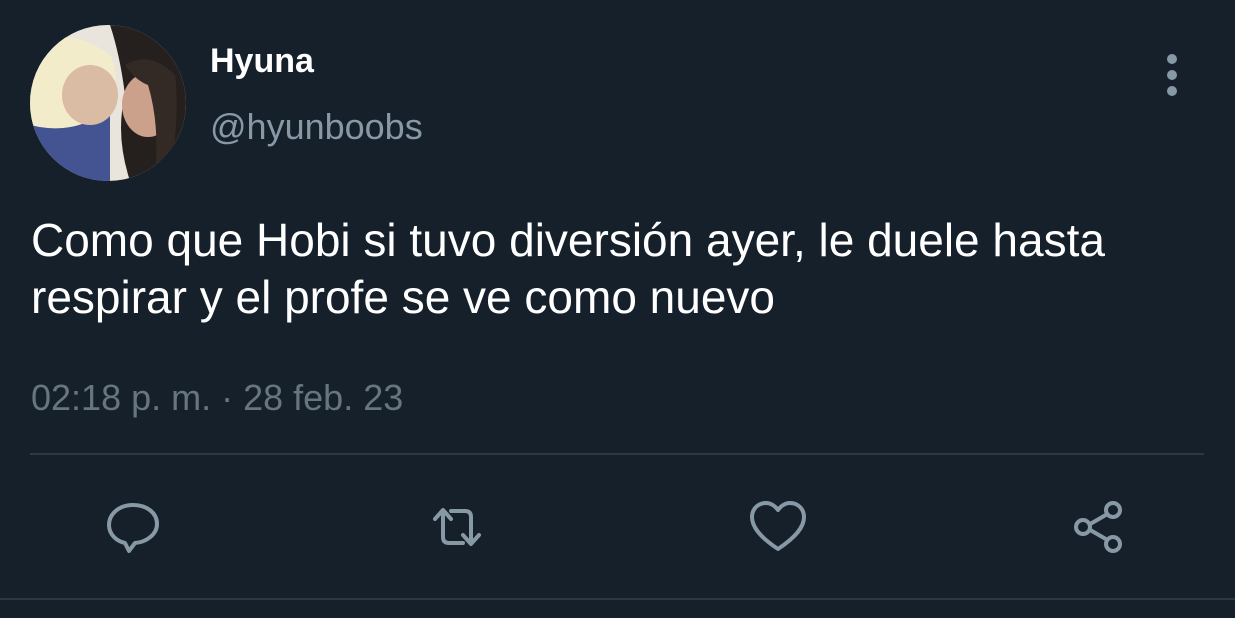  I want to click on more-options-button, so click(1172, 75).